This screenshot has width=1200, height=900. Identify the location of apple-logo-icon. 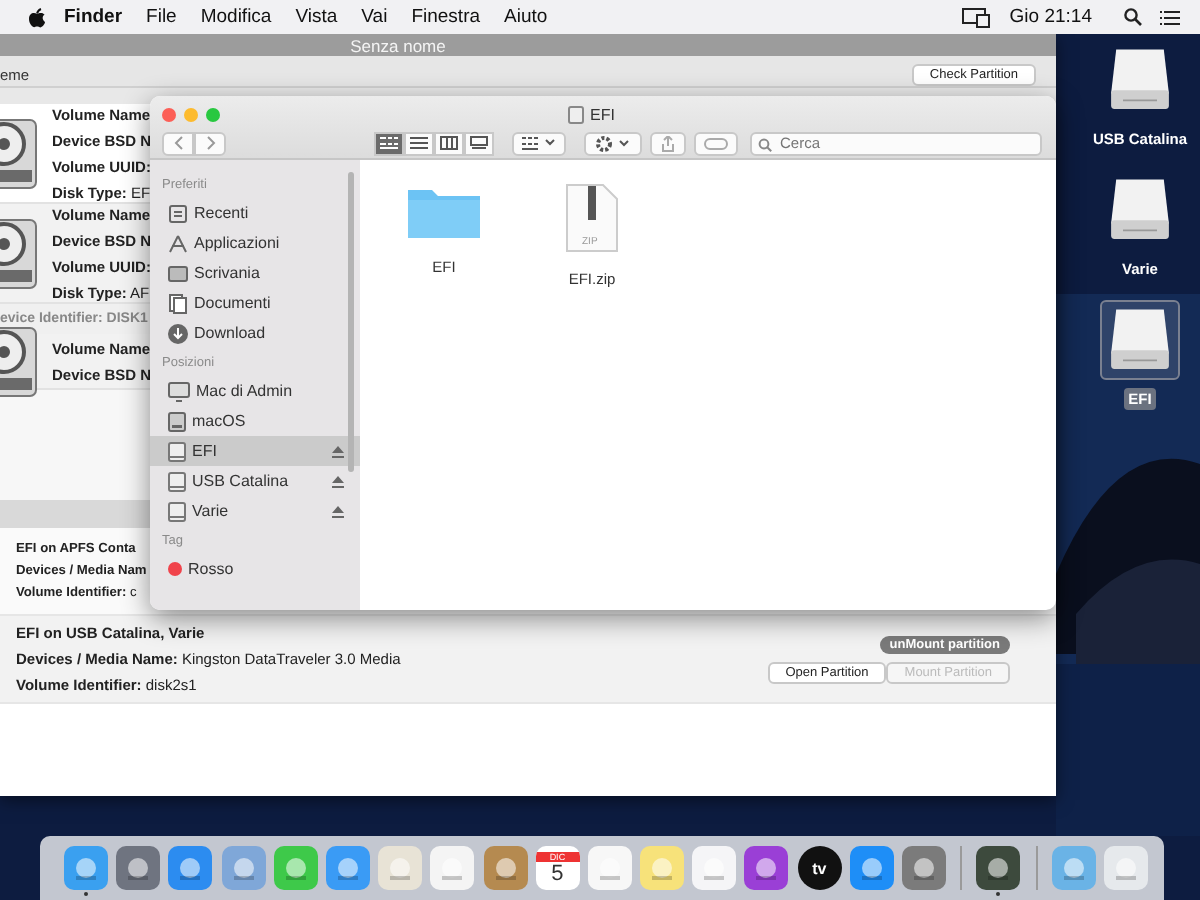
(37, 17).